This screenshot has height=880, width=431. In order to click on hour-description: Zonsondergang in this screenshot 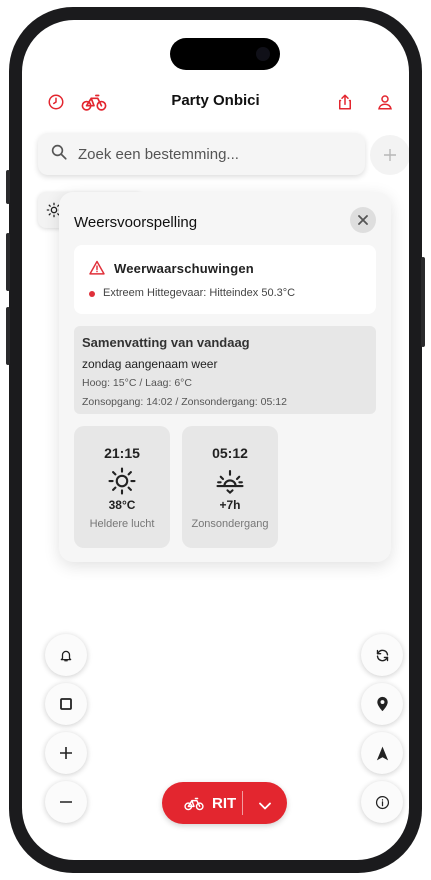, I will do `click(230, 524)`.